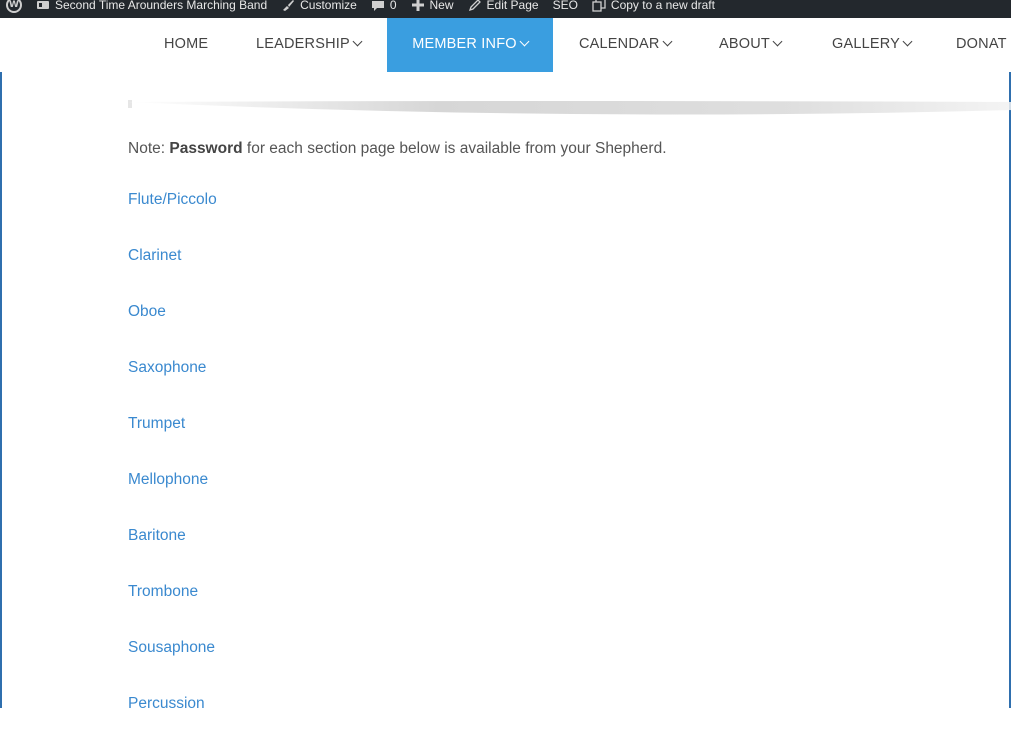  What do you see at coordinates (163, 591) in the screenshot?
I see `section-link-trombone: Trombone` at bounding box center [163, 591].